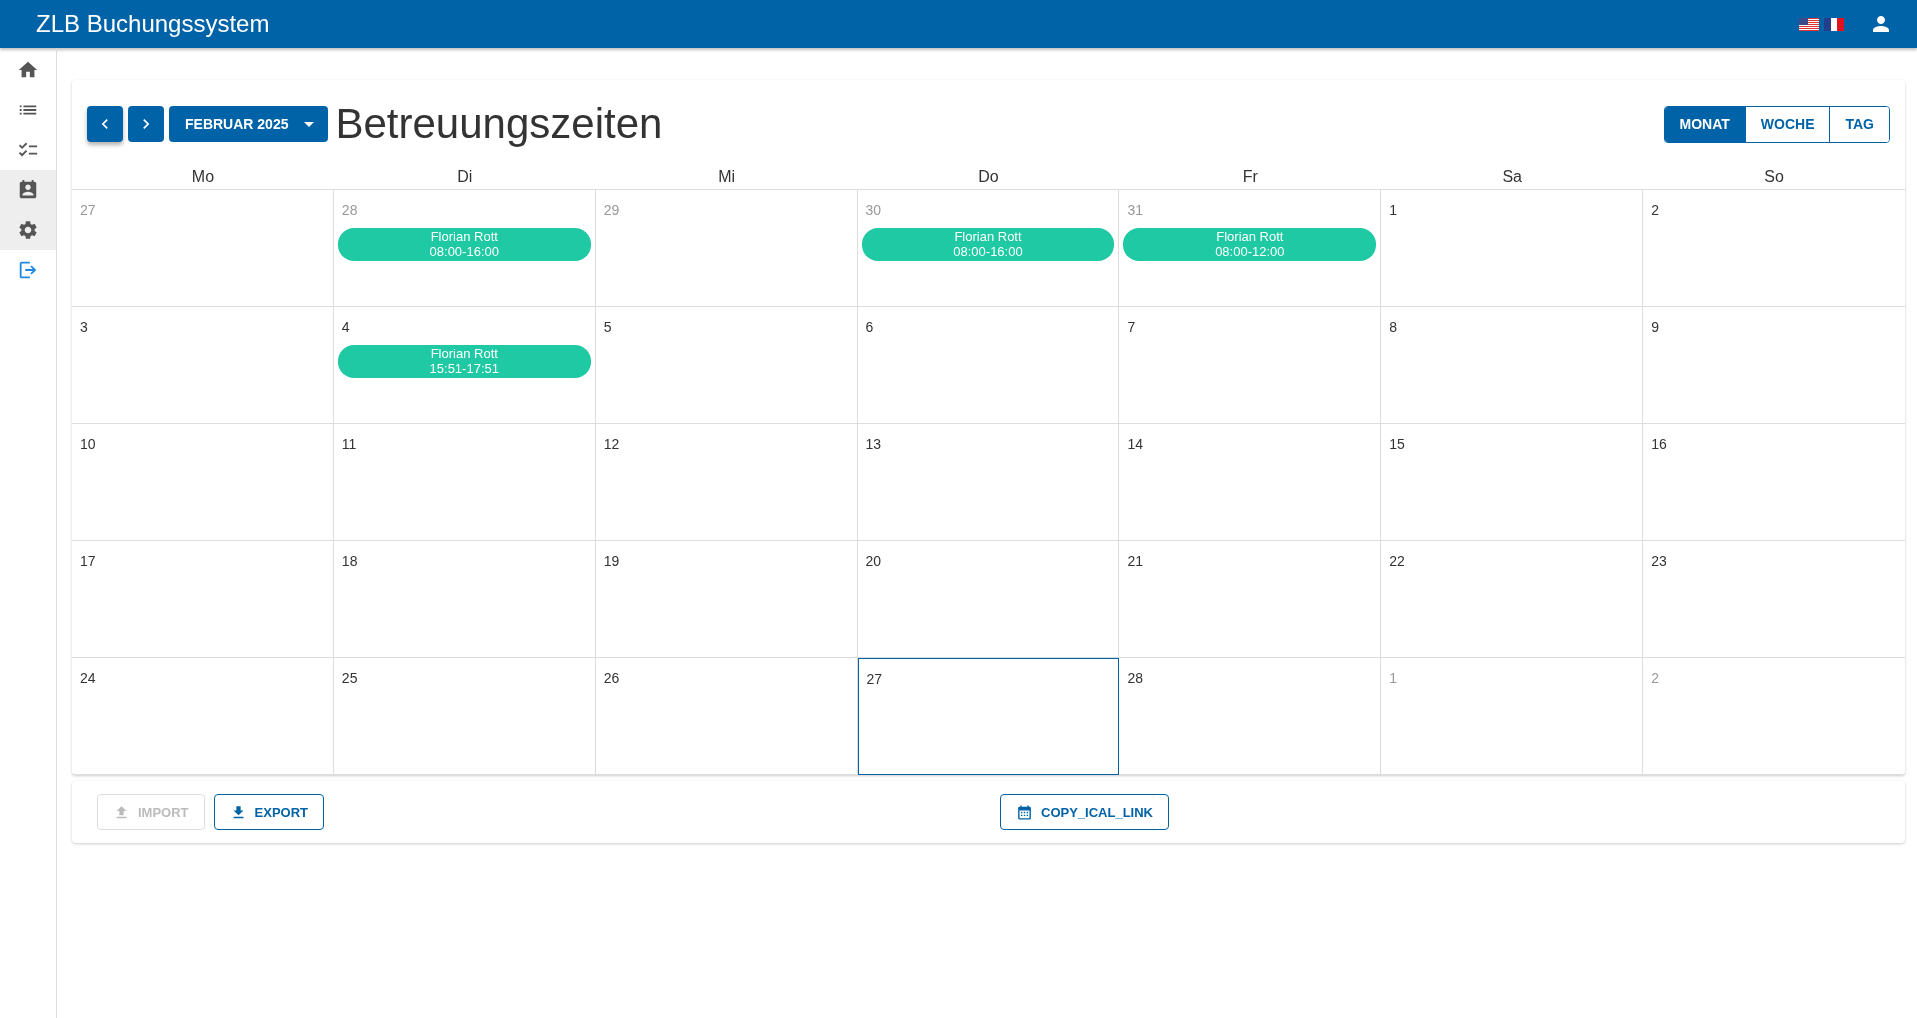  I want to click on day-cell: 13, so click(988, 482).